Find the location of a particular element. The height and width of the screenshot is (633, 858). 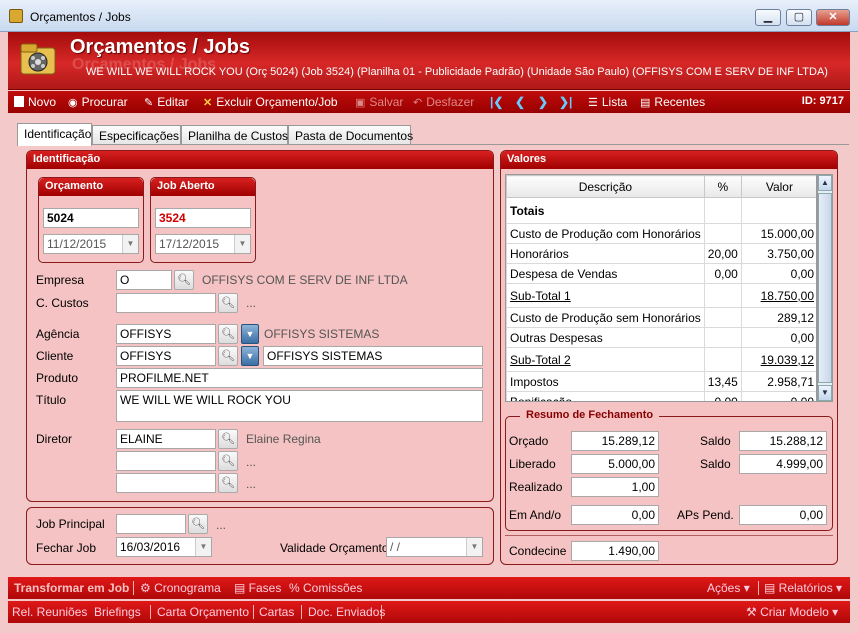

model-icon: ⚒ is located at coordinates (753, 612).